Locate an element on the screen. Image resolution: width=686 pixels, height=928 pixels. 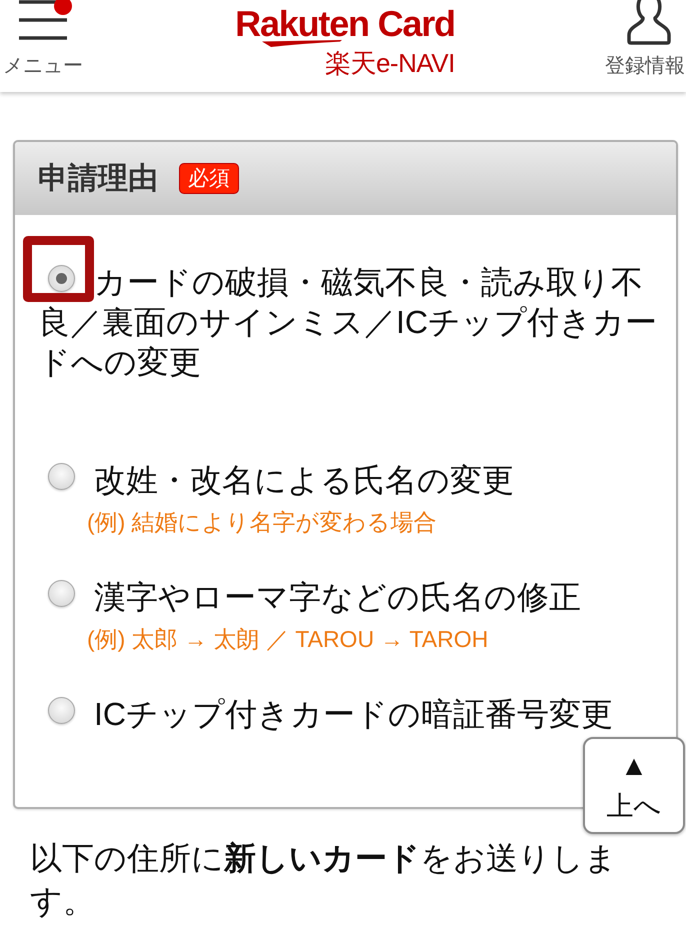
option-label: カードの破損・磁気不良・読み取り不良／裏面のサインミス／ICチップ付きカードへの変更 is located at coordinates (351, 322).